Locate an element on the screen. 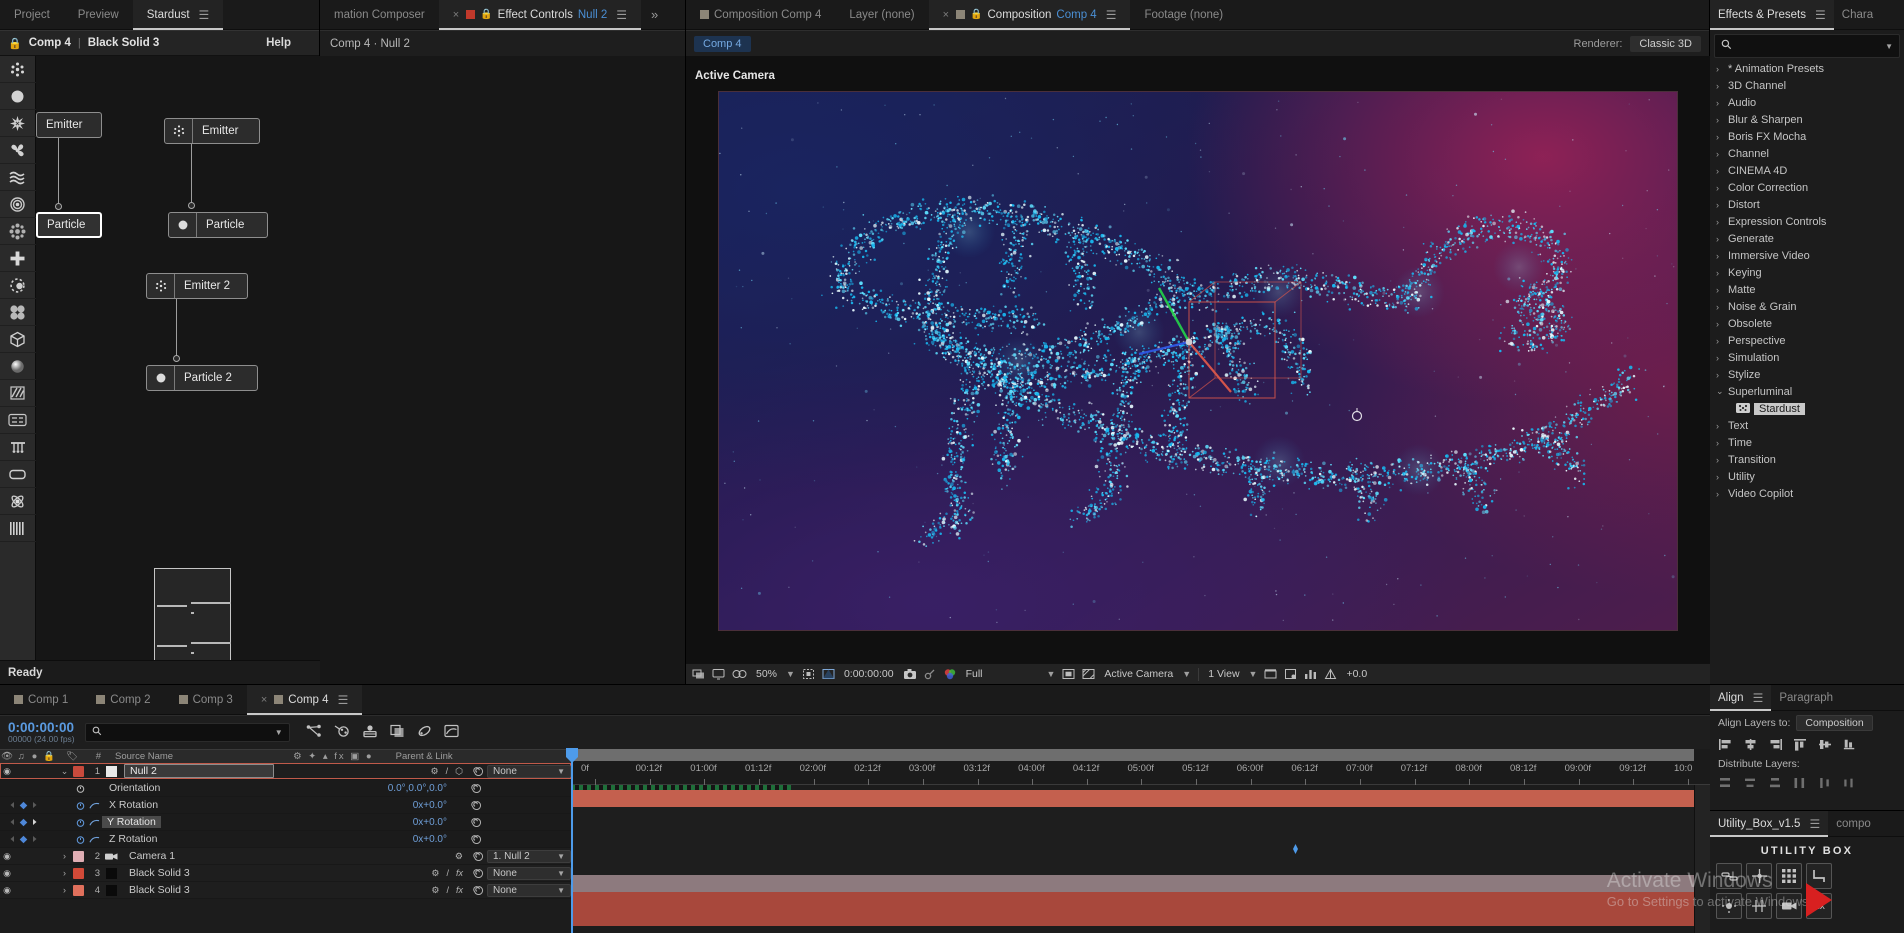  parent-select: None ▼ is located at coordinates (529, 771).